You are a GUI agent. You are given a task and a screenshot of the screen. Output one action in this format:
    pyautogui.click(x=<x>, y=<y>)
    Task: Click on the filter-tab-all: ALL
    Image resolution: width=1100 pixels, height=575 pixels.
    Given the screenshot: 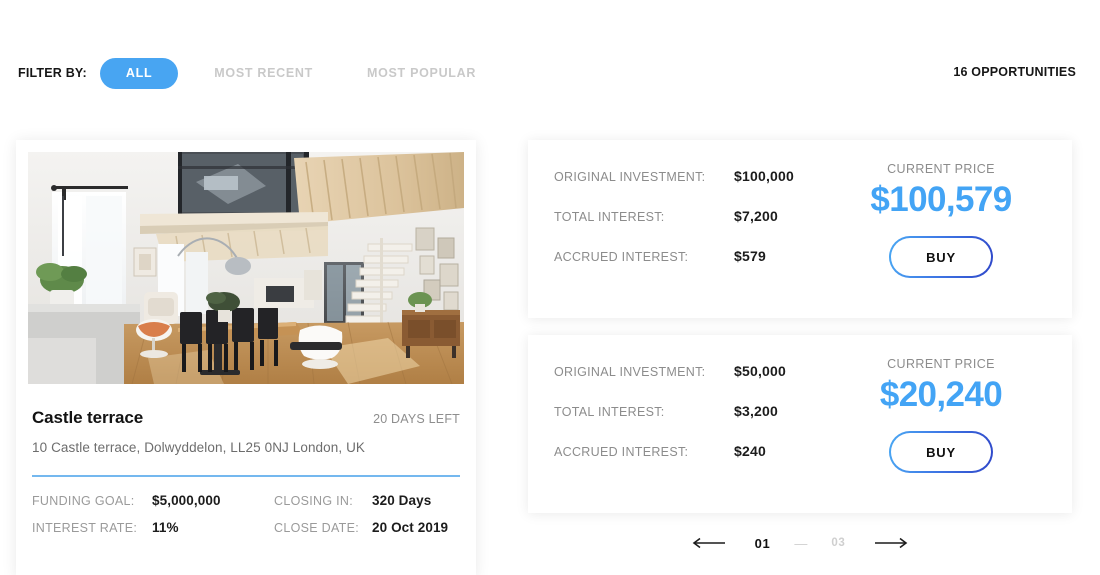 What is the action you would take?
    pyautogui.click(x=139, y=73)
    